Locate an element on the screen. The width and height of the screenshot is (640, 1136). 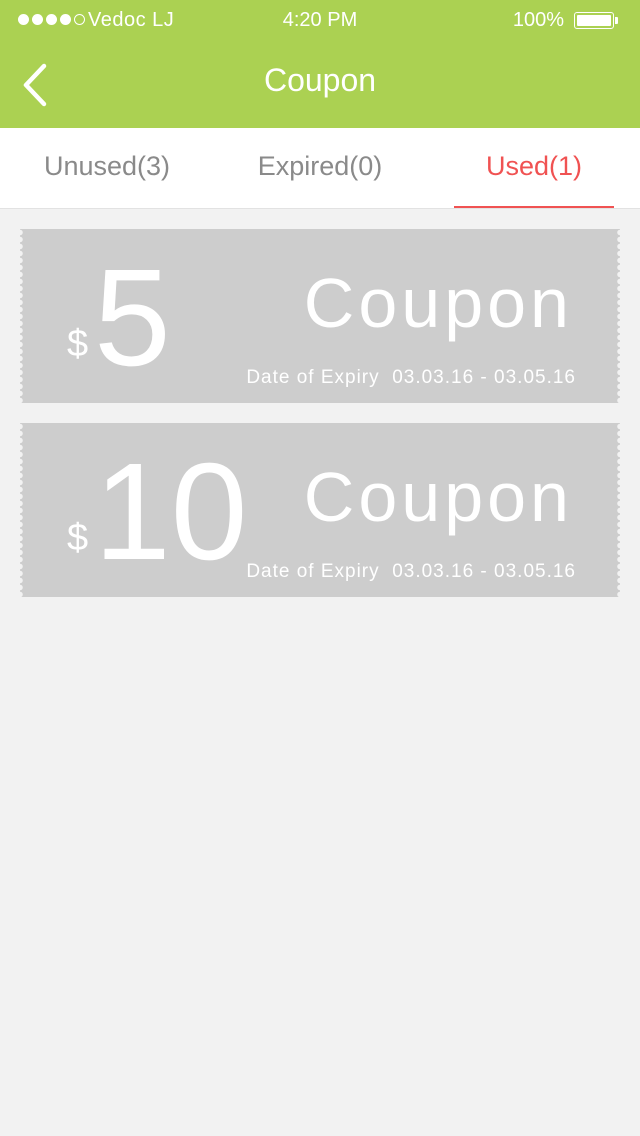
tab-expired: Expired(0) is located at coordinates (320, 168).